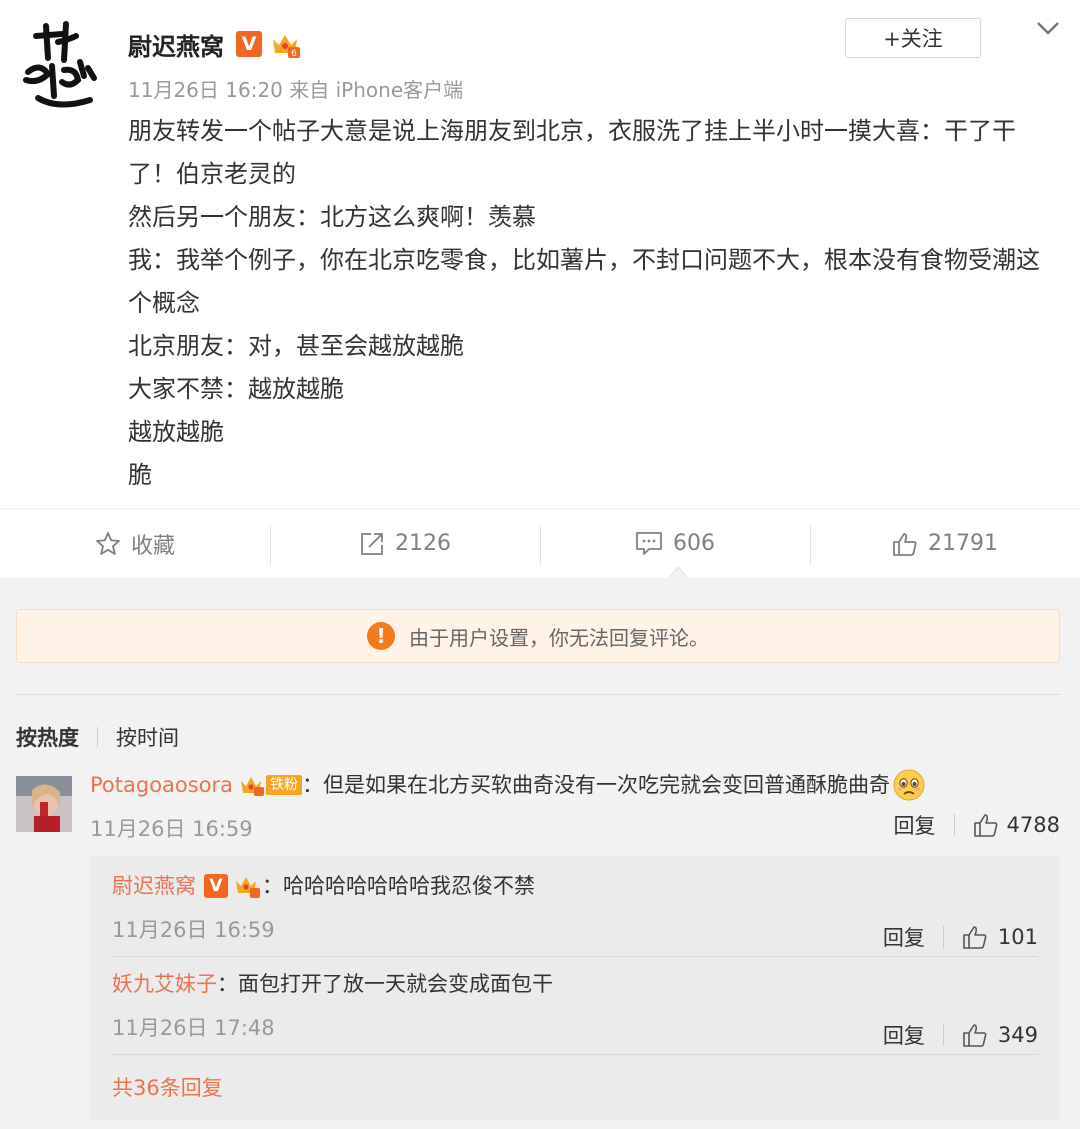 This screenshot has width=1080, height=1129. Describe the element at coordinates (423, 543) in the screenshot. I see `repost-count: 2126` at that location.